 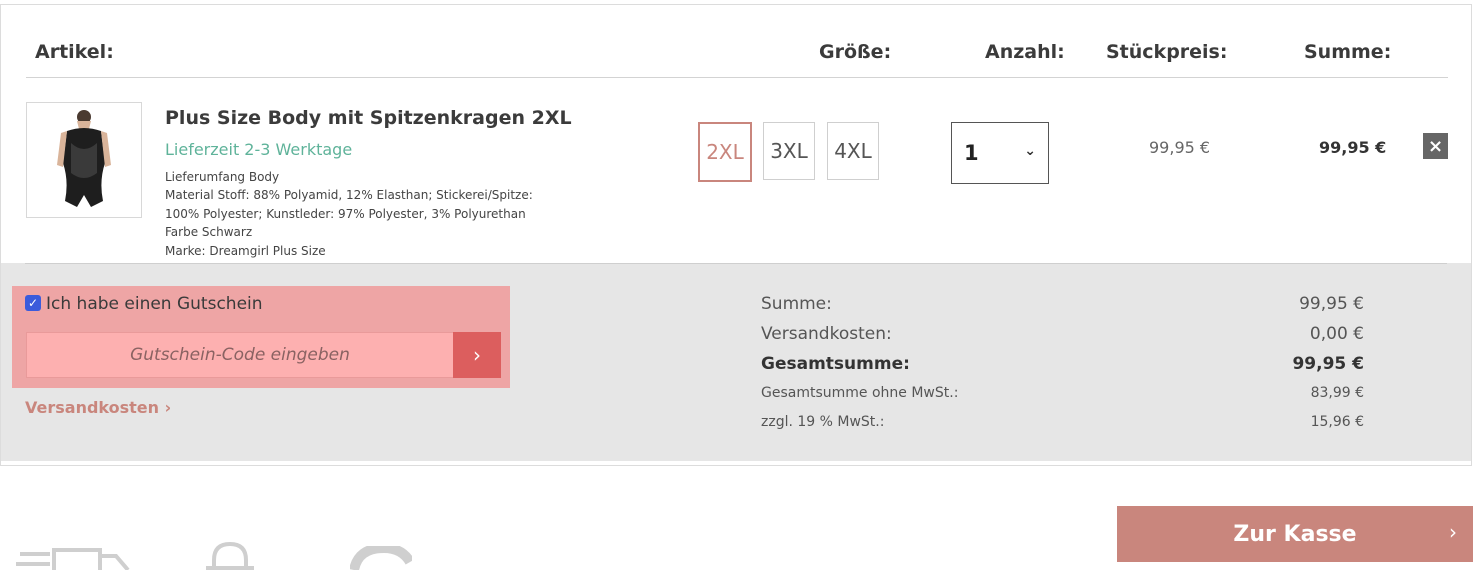 What do you see at coordinates (1180, 147) in the screenshot?
I see `unit-price: 99,95 €` at bounding box center [1180, 147].